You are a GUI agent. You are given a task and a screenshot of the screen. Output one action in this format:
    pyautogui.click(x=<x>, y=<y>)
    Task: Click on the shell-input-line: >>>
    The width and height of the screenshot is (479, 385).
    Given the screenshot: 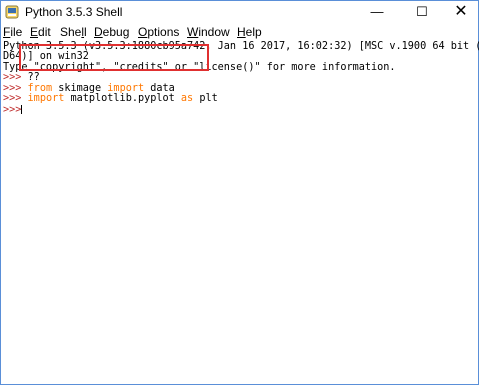 What is the action you would take?
    pyautogui.click(x=13, y=110)
    